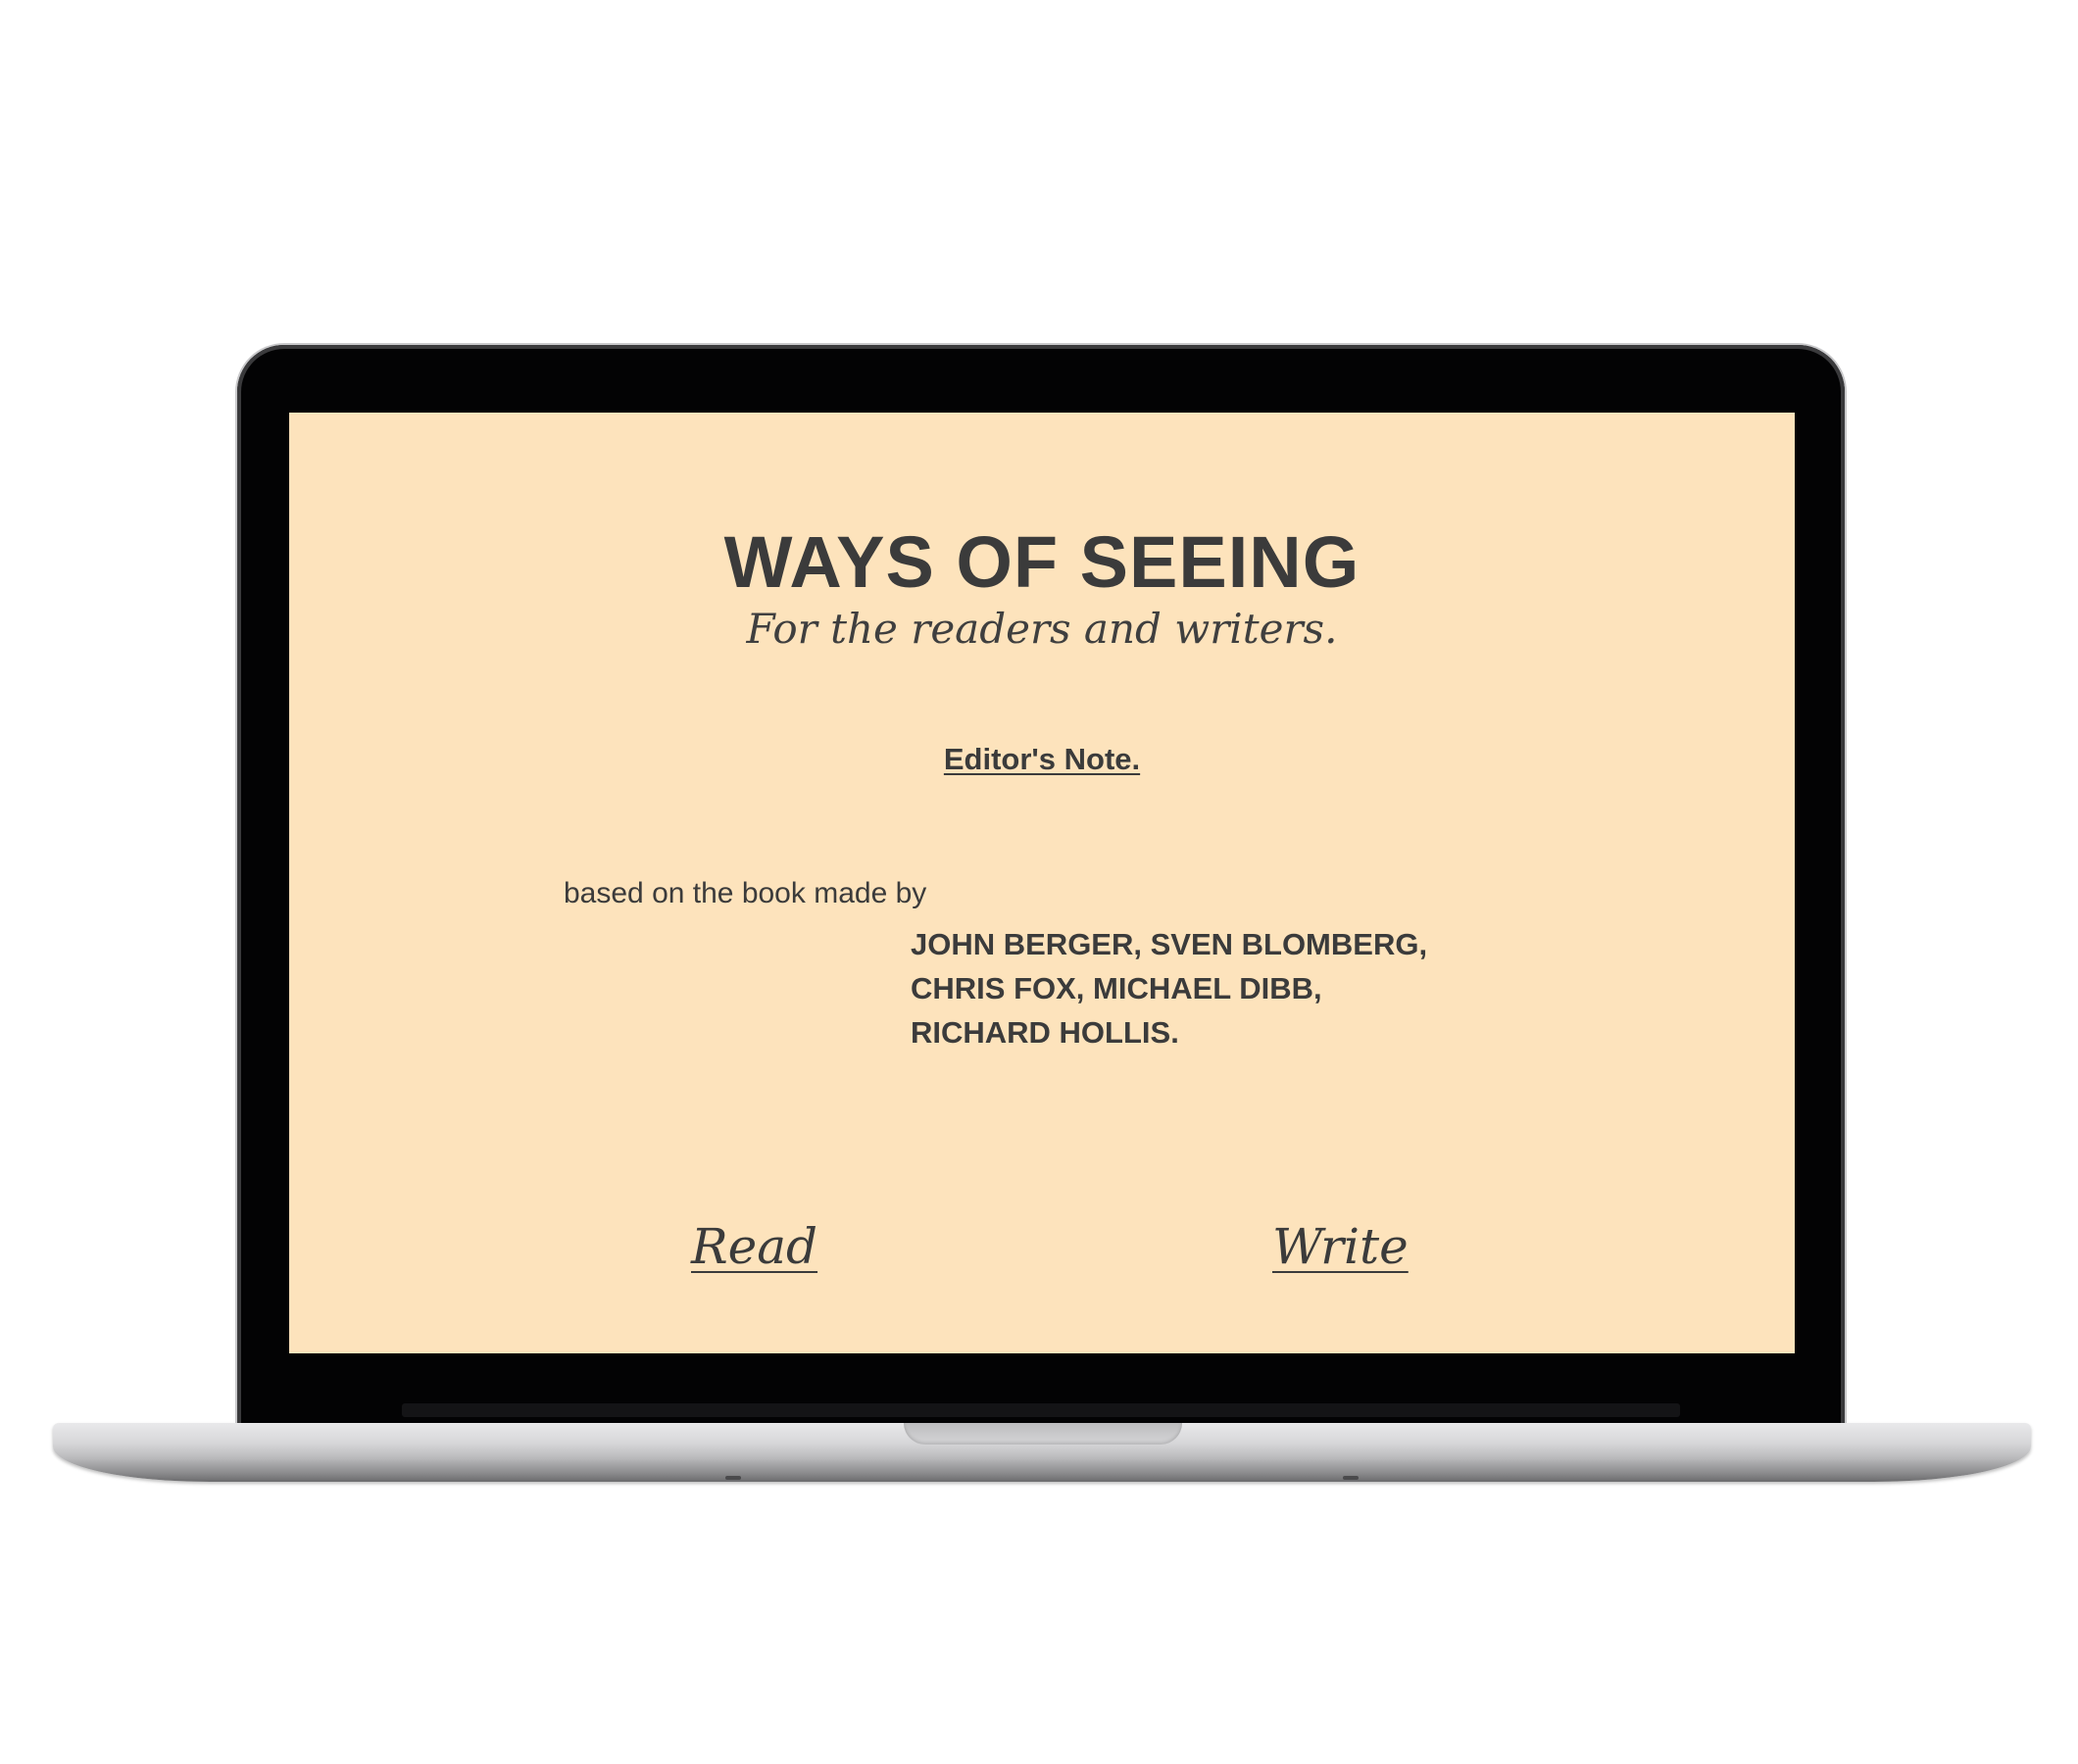 The image size is (2078, 1764). What do you see at coordinates (1042, 629) in the screenshot?
I see `page-tagline: For the readers and writers.` at bounding box center [1042, 629].